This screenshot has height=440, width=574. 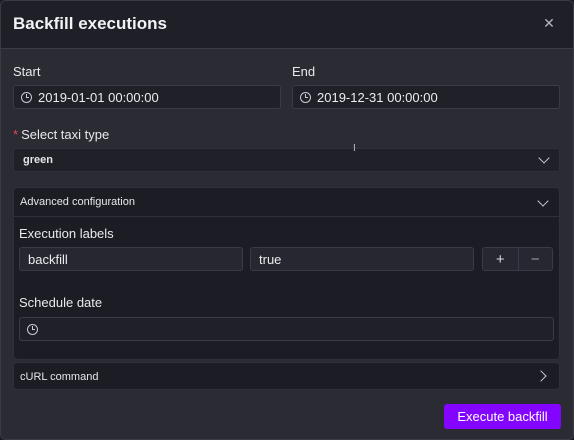 What do you see at coordinates (61, 302) in the screenshot?
I see `schedule-date-label: Schedule date` at bounding box center [61, 302].